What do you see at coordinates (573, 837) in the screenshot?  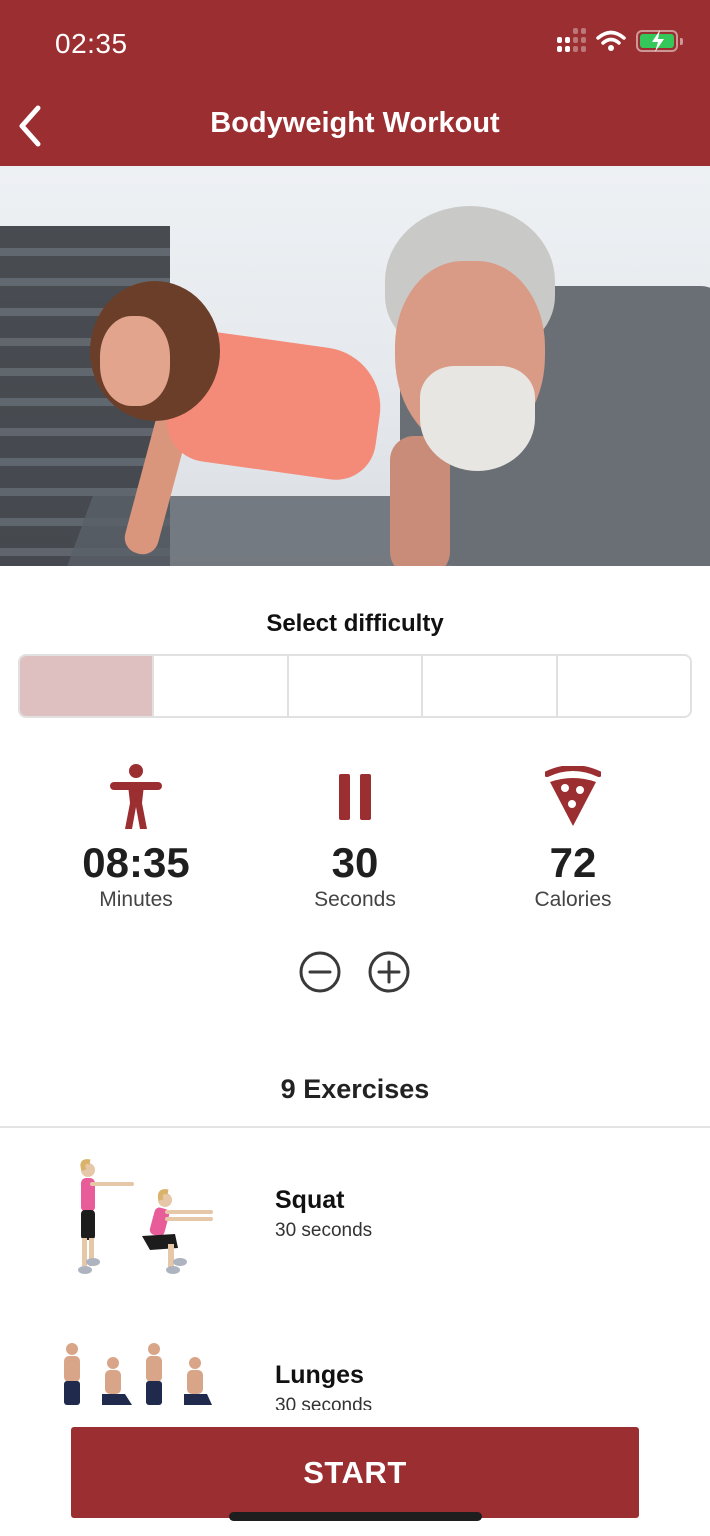 I see `stat-calories: 72 Calories` at bounding box center [573, 837].